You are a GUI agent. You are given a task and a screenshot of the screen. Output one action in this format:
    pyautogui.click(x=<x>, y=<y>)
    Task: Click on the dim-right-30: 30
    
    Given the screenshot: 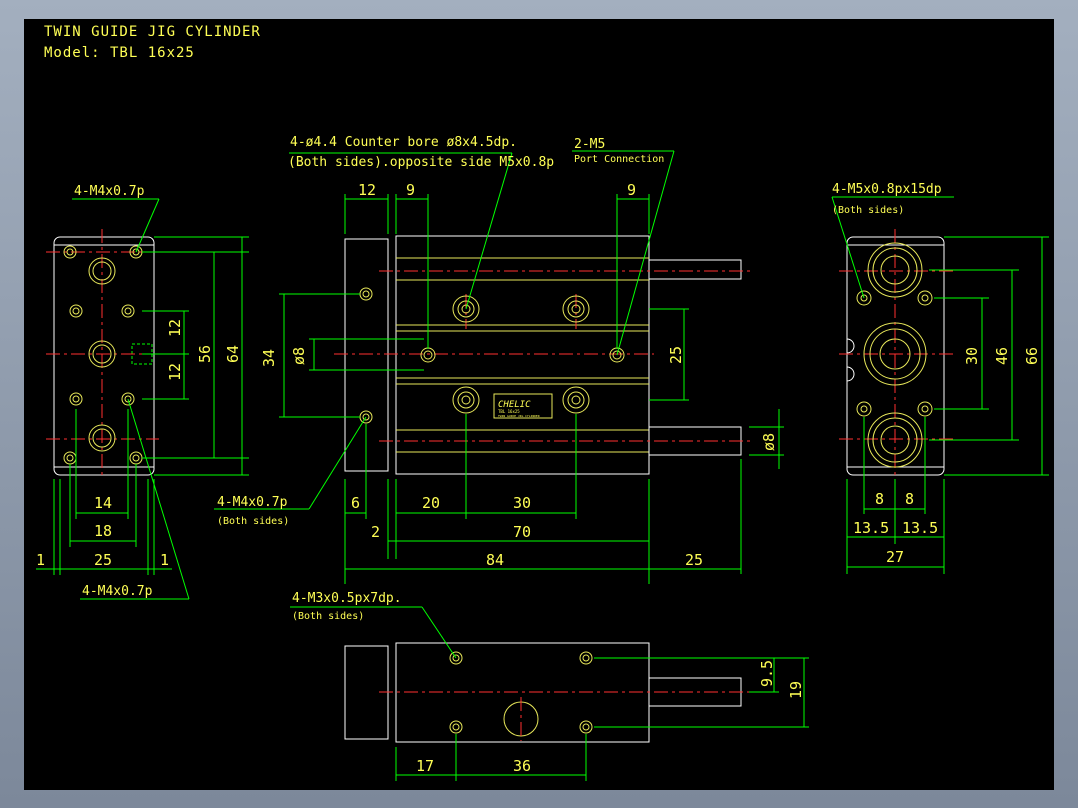 What is the action you would take?
    pyautogui.click(x=972, y=356)
    